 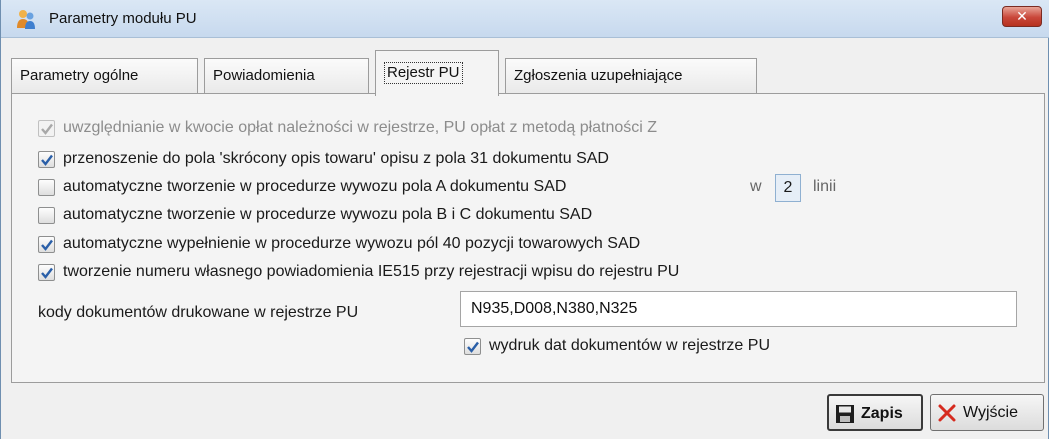 What do you see at coordinates (198, 312) in the screenshot?
I see `codes-label: kody dokumentów drukowane w rejestrze PU` at bounding box center [198, 312].